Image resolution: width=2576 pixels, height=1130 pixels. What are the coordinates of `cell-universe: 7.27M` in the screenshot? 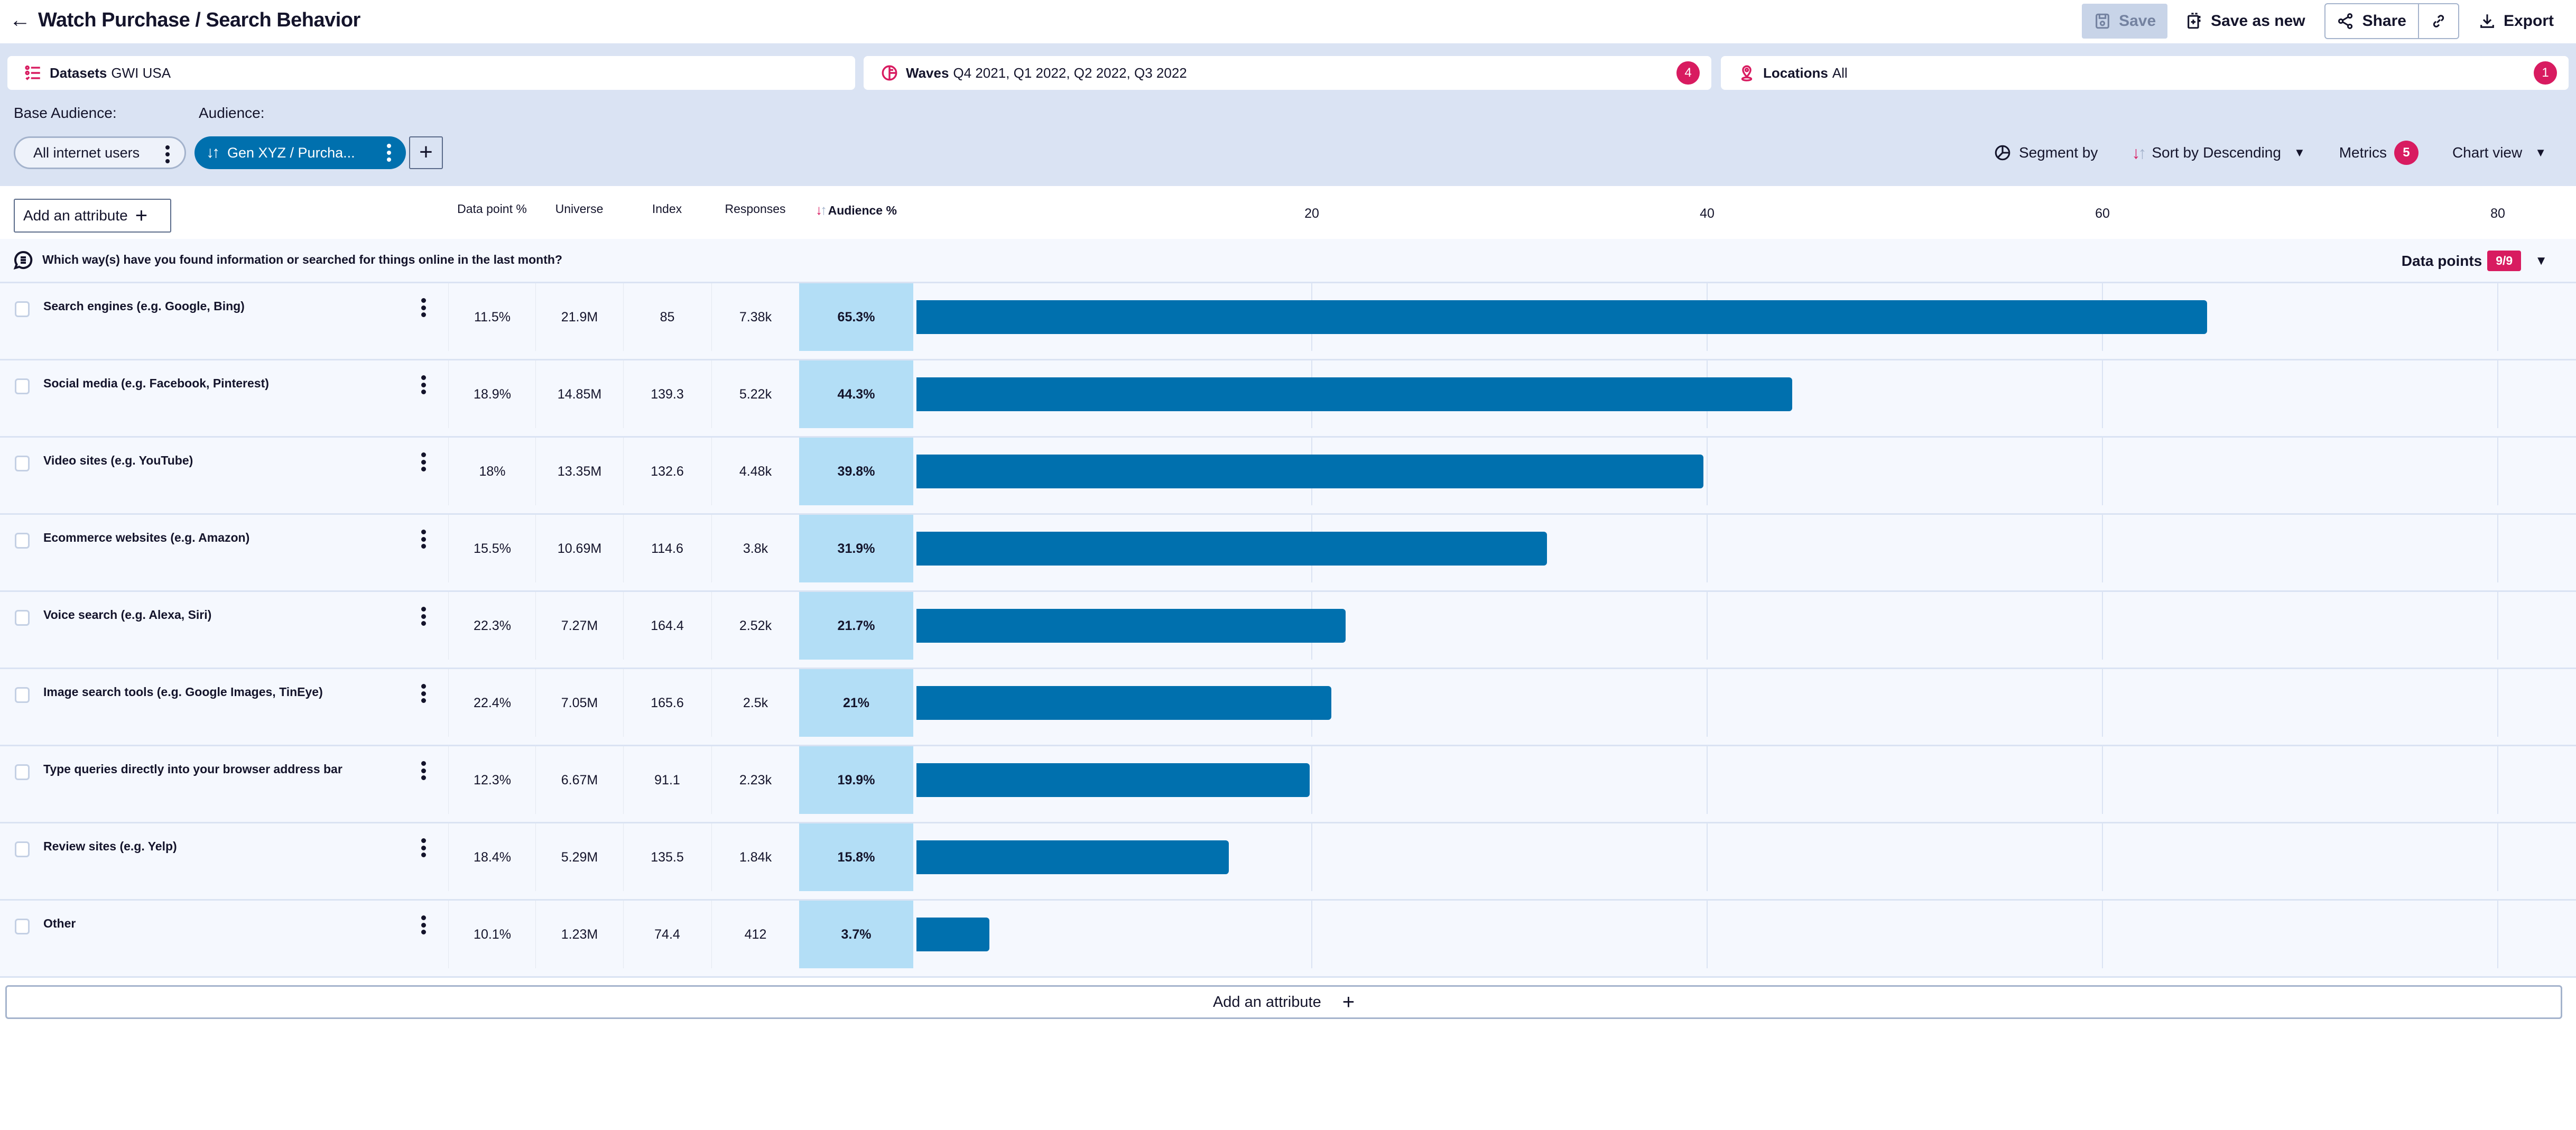 It's located at (579, 626).